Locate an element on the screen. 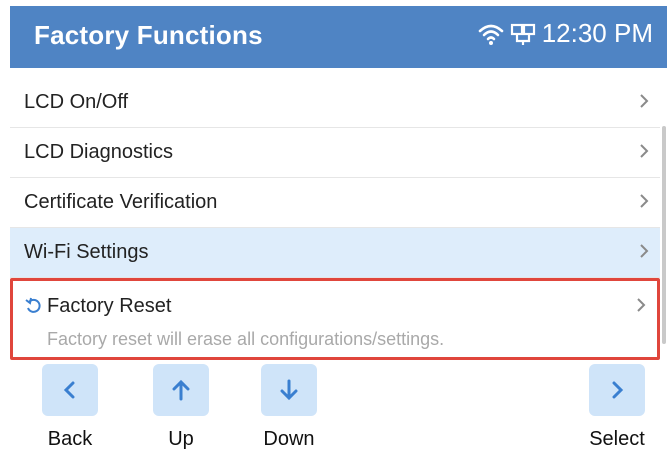 The width and height of the screenshot is (667, 454). menu-item-lcd-onoff: LCD On/Off is located at coordinates (335, 103).